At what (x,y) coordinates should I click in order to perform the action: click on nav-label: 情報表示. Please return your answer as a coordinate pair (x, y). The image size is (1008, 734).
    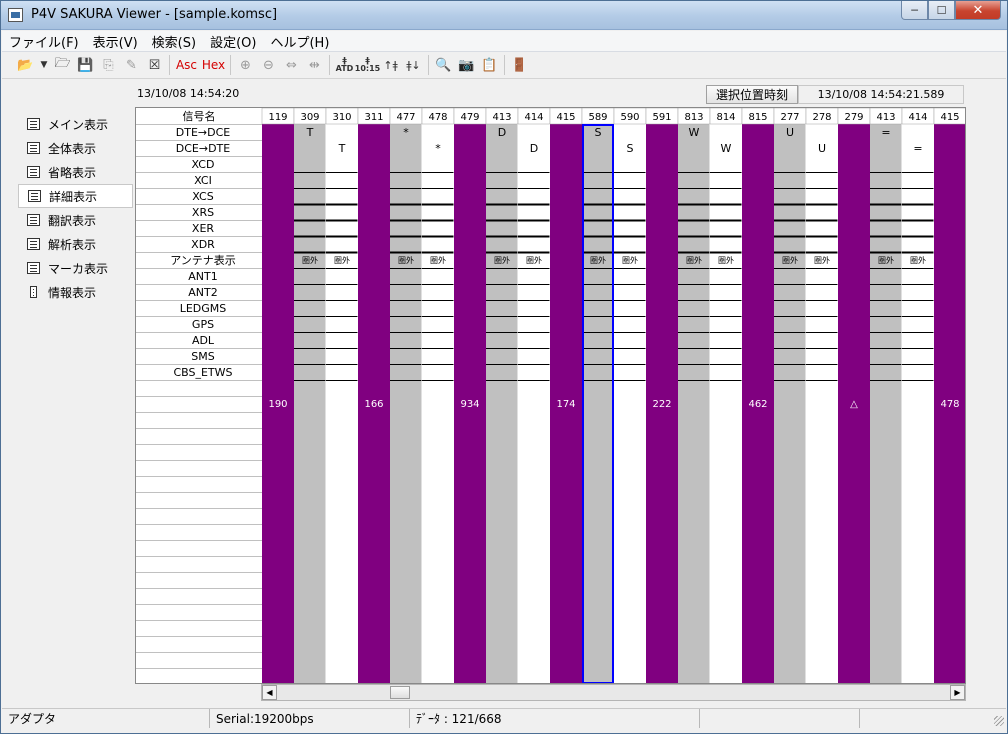
    Looking at the image, I should click on (72, 292).